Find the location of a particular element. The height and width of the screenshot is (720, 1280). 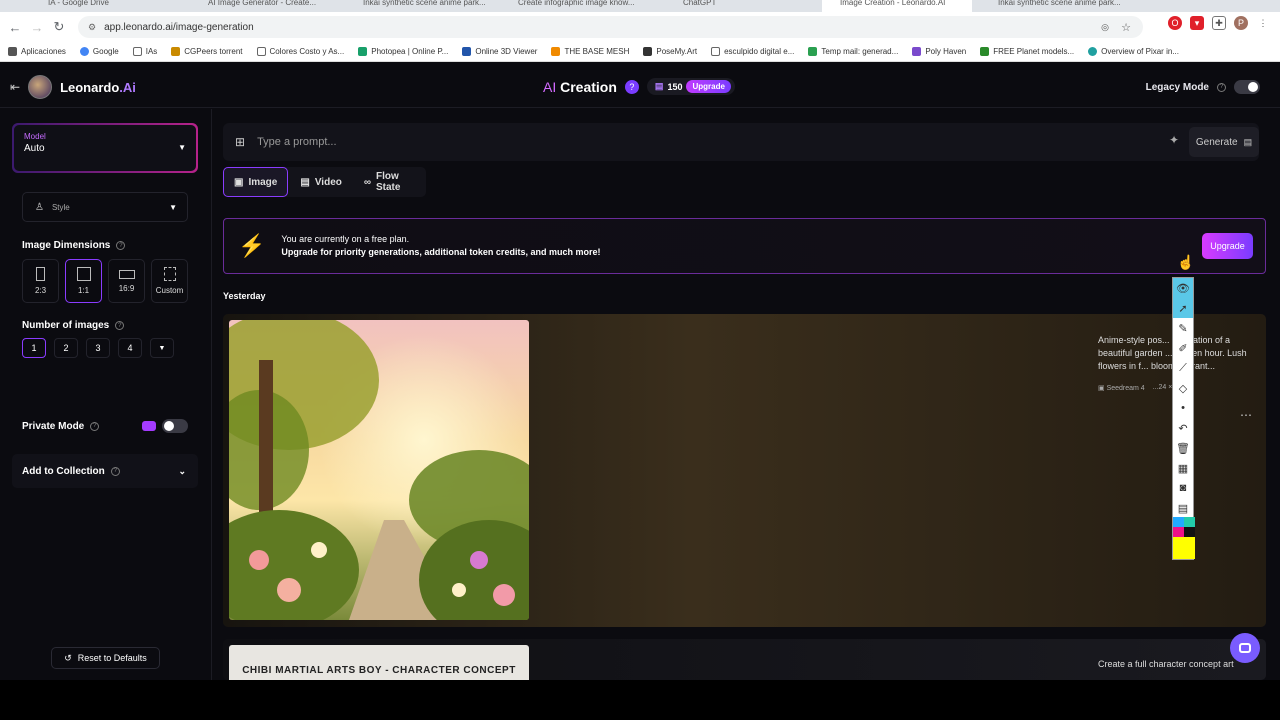

brand-area: ⇤ Leonardo.Ai is located at coordinates (73, 87).